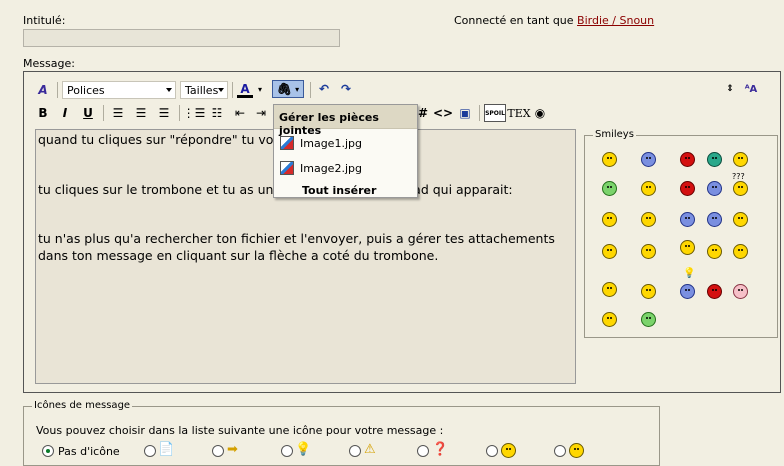 This screenshot has height=466, width=784. What do you see at coordinates (141, 113) in the screenshot?
I see `align-center-icon: ☰` at bounding box center [141, 113].